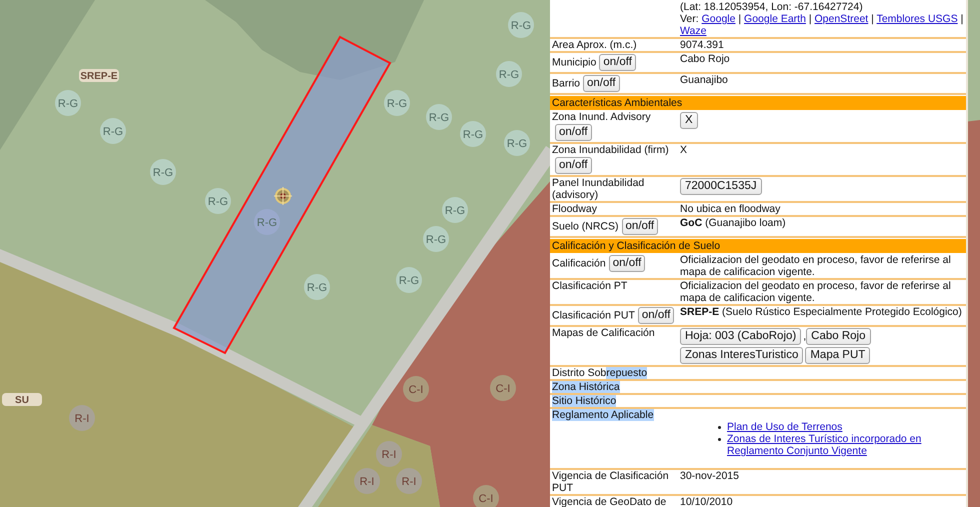 This screenshot has width=980, height=507. Describe the element at coordinates (603, 415) in the screenshot. I see `field-label: Reglamento Aplicable` at that location.